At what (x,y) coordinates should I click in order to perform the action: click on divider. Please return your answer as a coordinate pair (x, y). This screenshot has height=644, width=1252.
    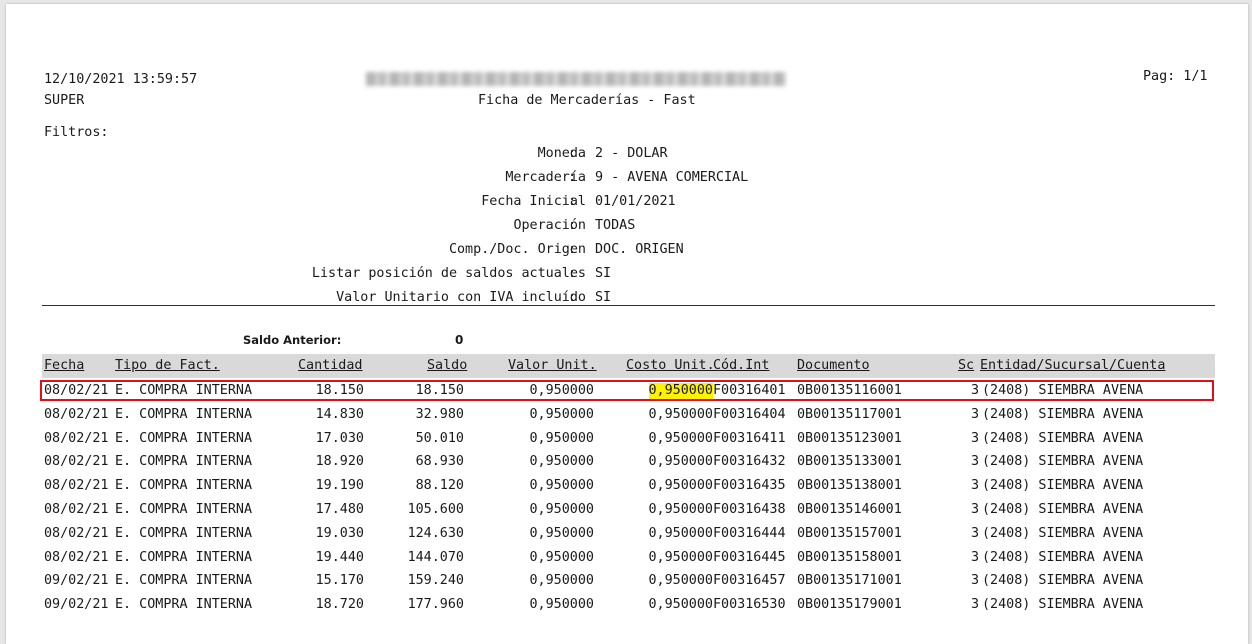
    Looking at the image, I should click on (628, 305).